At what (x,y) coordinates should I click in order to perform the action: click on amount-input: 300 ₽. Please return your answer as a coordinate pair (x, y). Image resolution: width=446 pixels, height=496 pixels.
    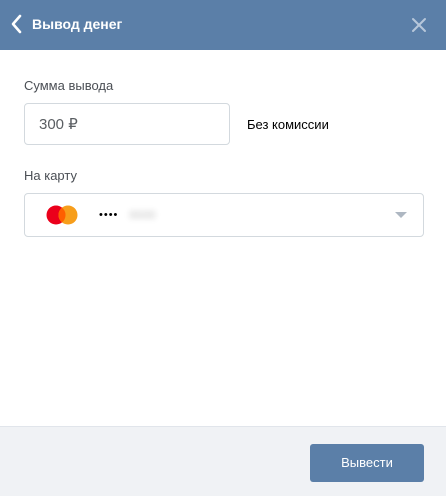
    Looking at the image, I should click on (127, 124).